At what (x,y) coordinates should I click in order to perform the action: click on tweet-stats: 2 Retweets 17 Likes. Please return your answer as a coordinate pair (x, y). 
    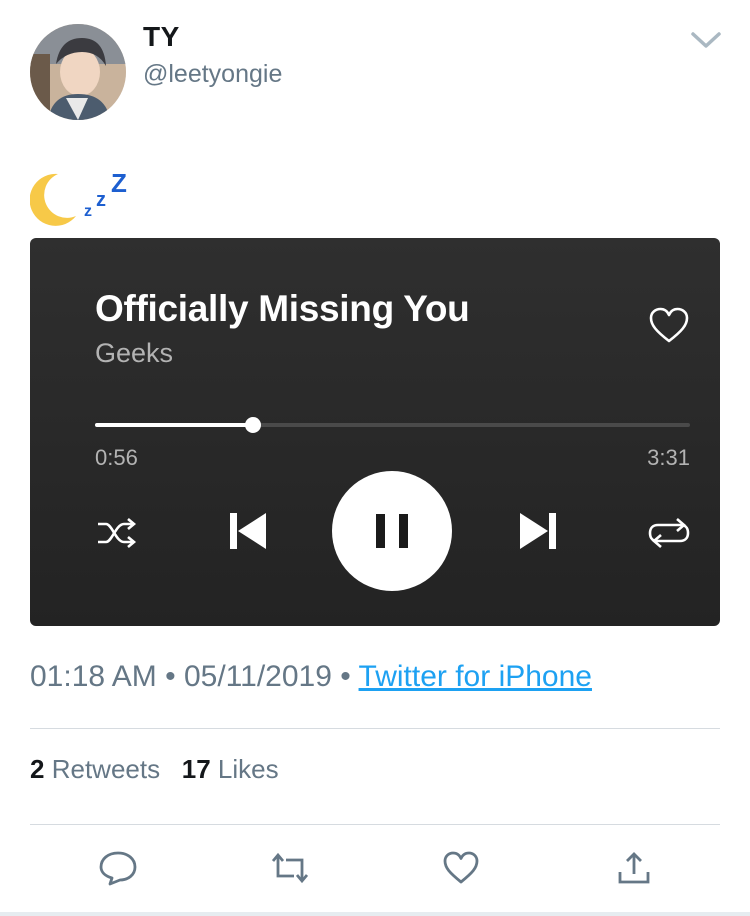
    Looking at the image, I should click on (154, 769).